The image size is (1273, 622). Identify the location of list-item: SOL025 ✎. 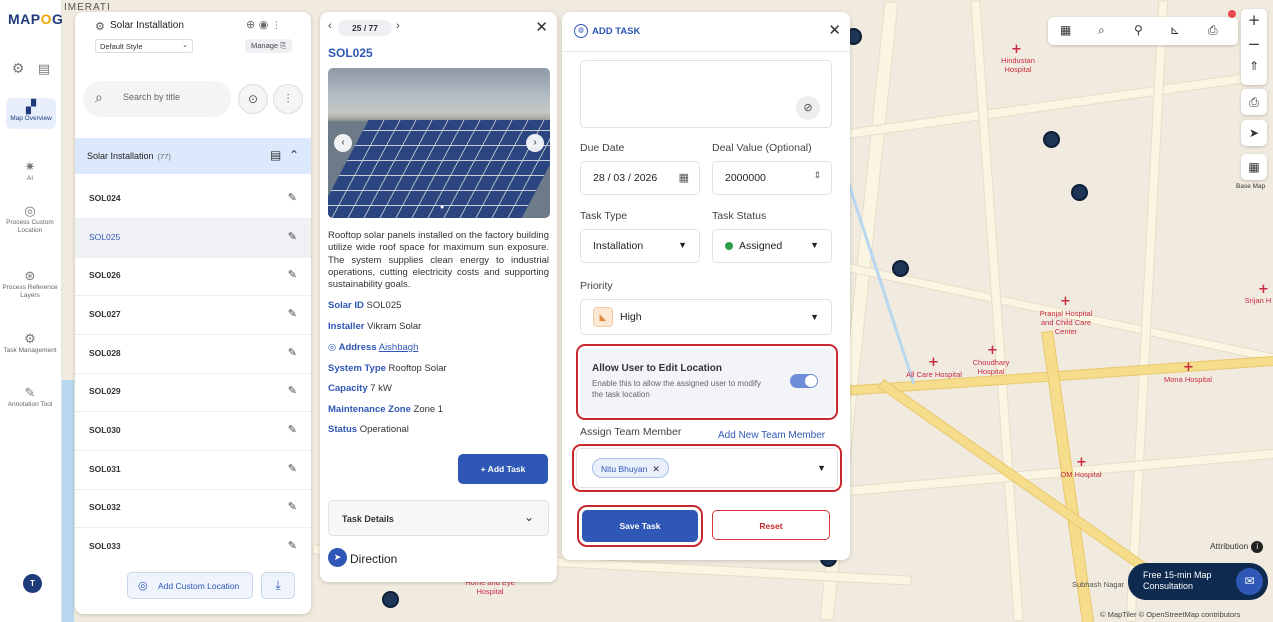
(193, 238).